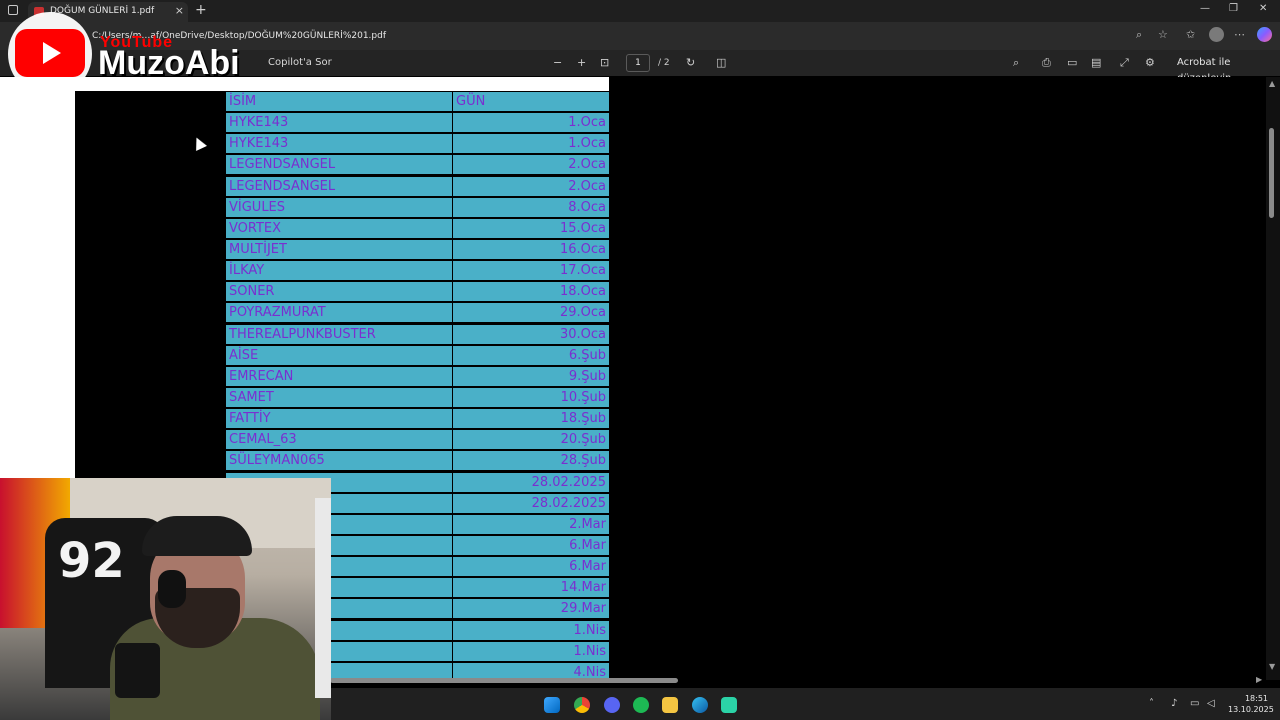  Describe the element at coordinates (1259, 679) in the screenshot. I see `scroll-right-arrow-icon: ▶` at that location.